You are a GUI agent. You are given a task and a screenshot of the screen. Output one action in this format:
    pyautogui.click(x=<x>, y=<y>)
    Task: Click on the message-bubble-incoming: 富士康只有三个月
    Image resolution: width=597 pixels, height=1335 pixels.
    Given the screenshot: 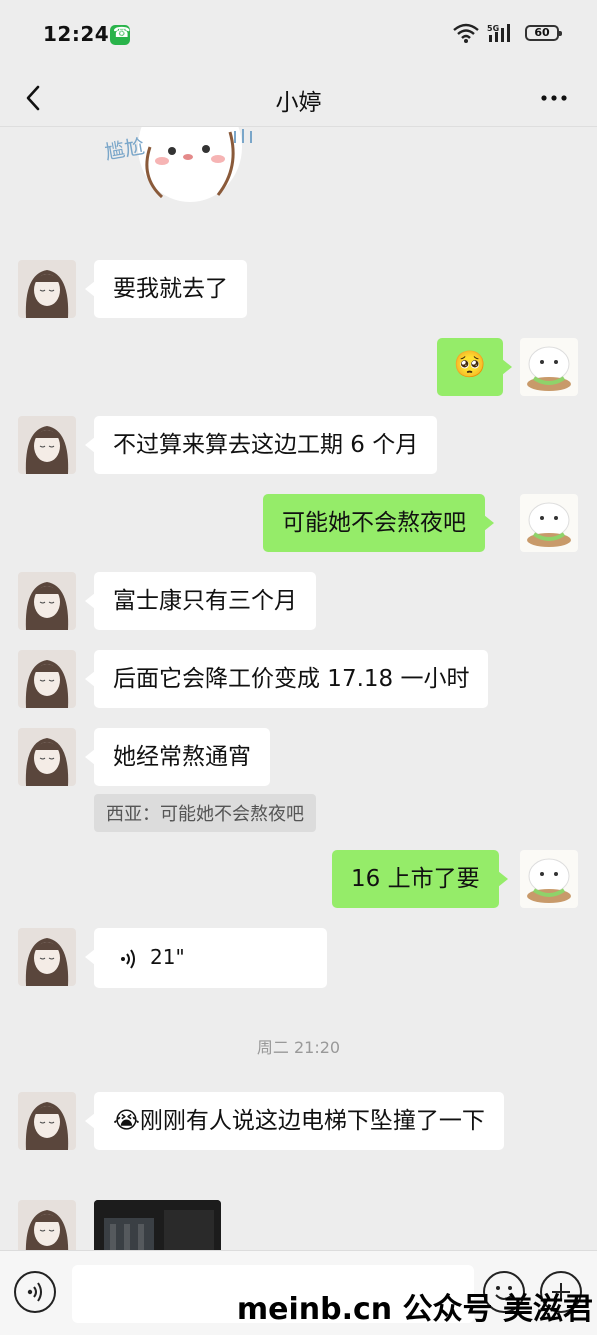 What is the action you would take?
    pyautogui.click(x=200, y=601)
    